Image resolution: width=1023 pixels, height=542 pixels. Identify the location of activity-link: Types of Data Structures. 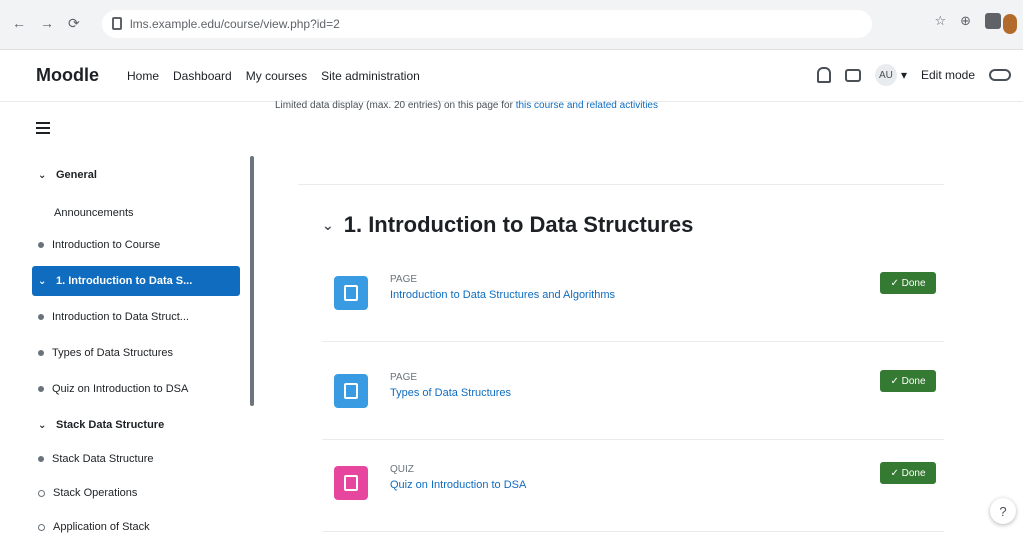
(450, 393).